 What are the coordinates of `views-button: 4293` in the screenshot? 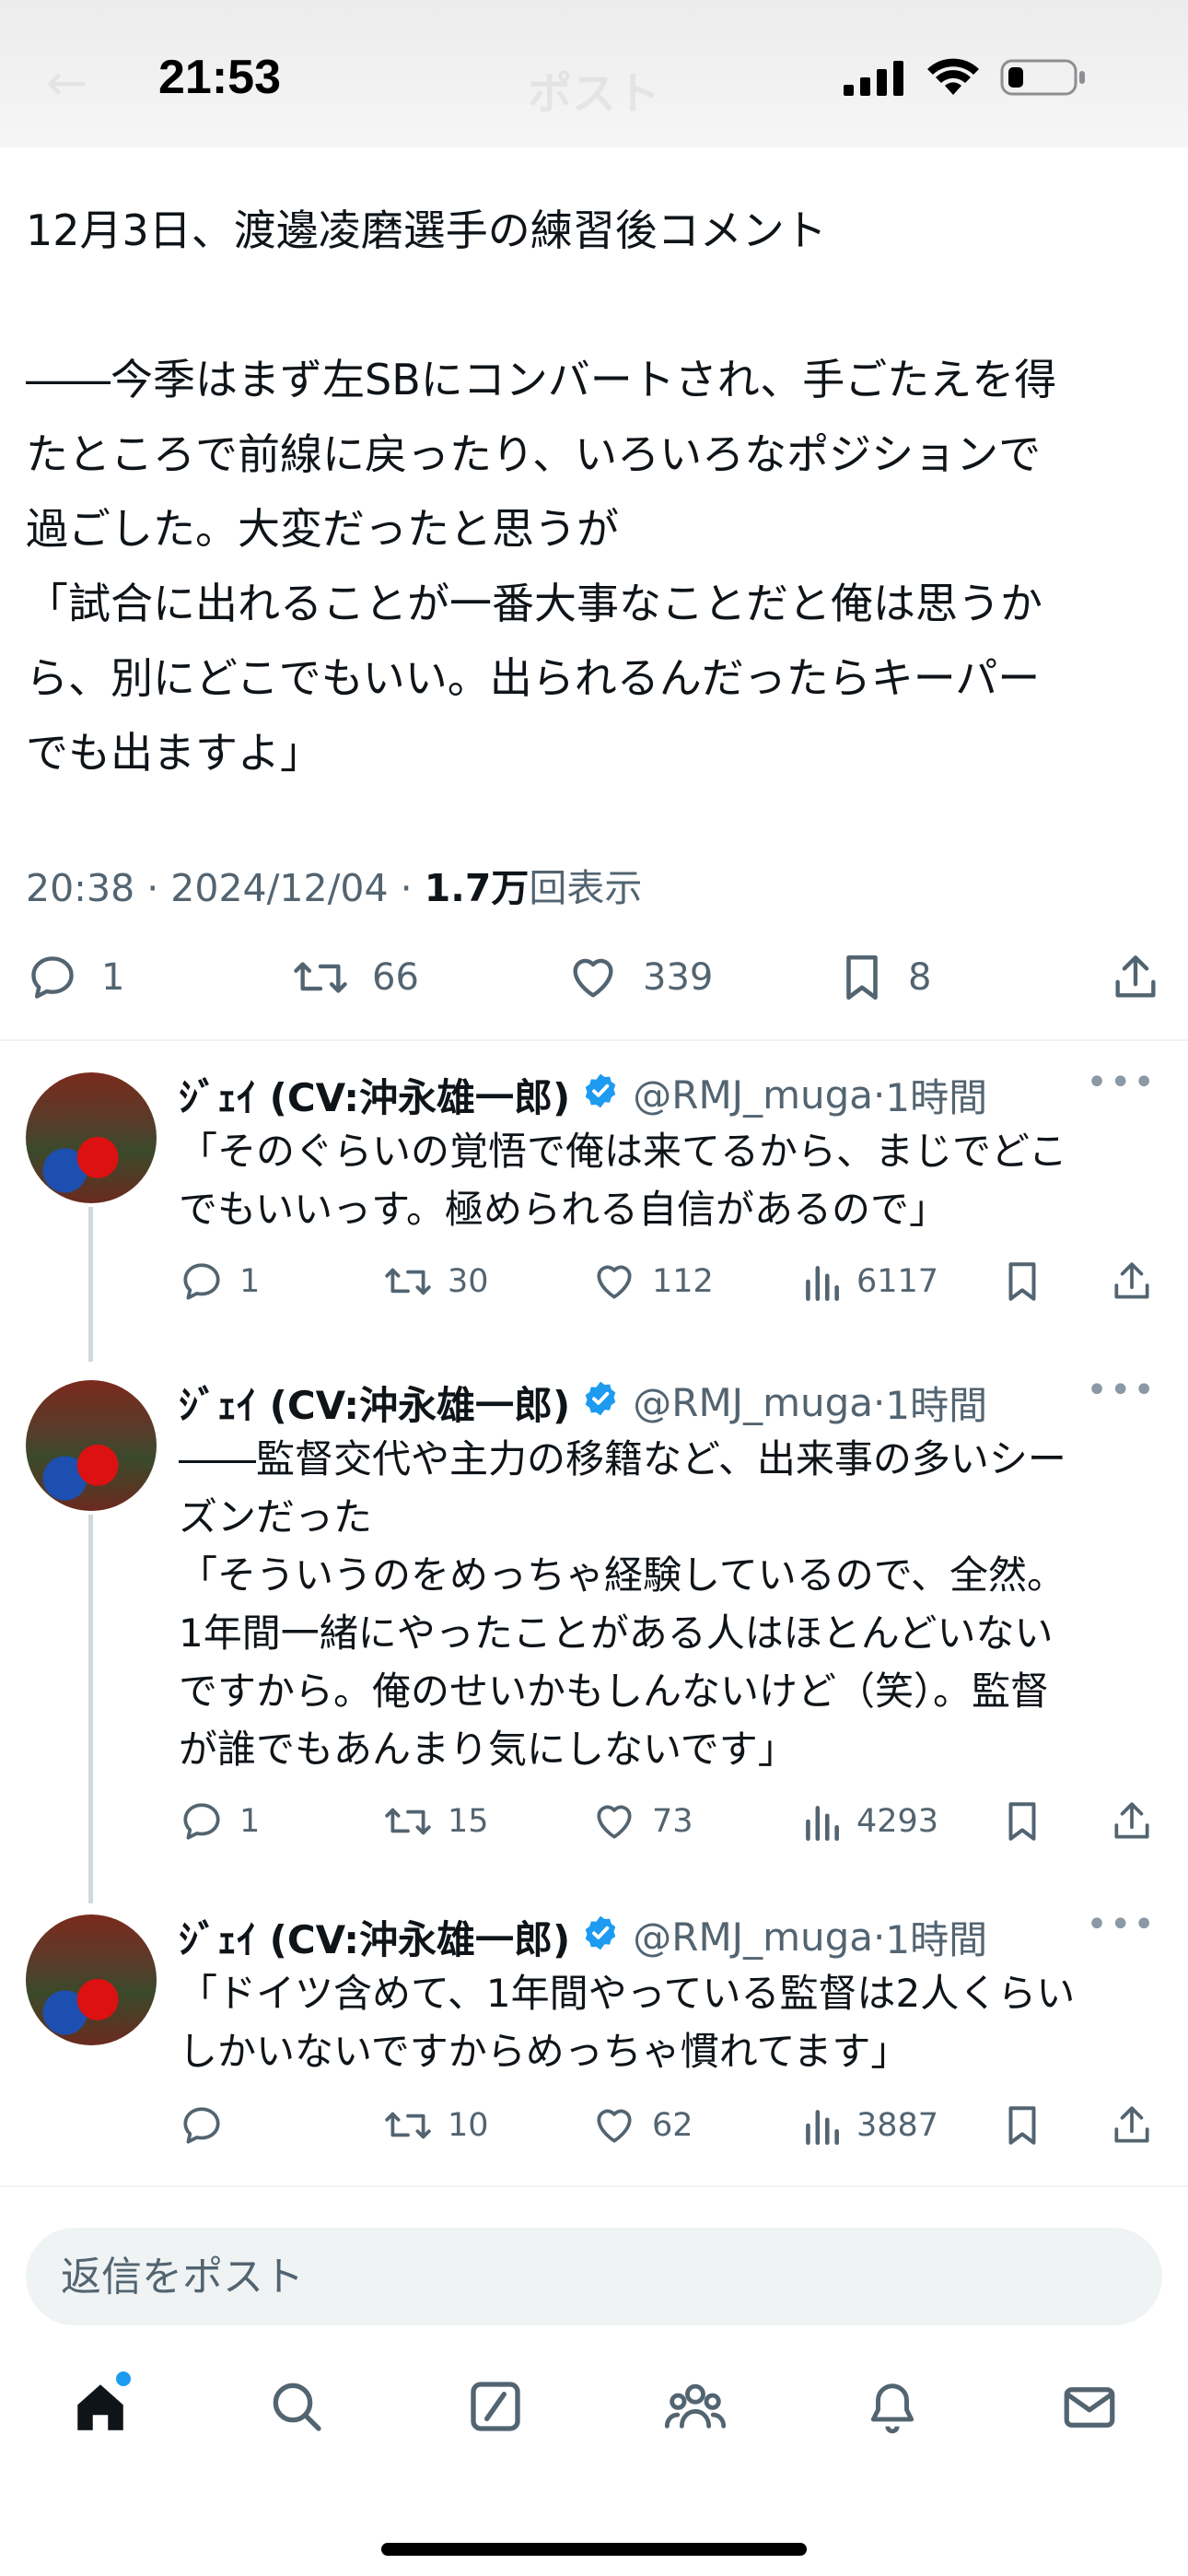 It's located at (869, 1821).